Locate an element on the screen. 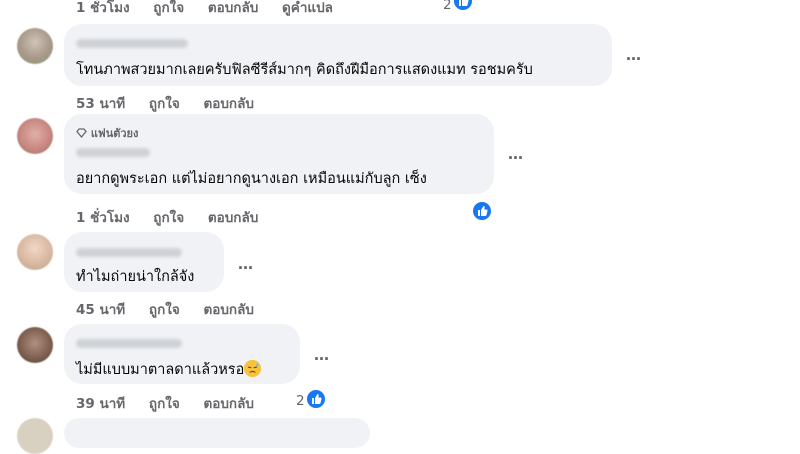  time-link: 53 นาที is located at coordinates (100, 104).